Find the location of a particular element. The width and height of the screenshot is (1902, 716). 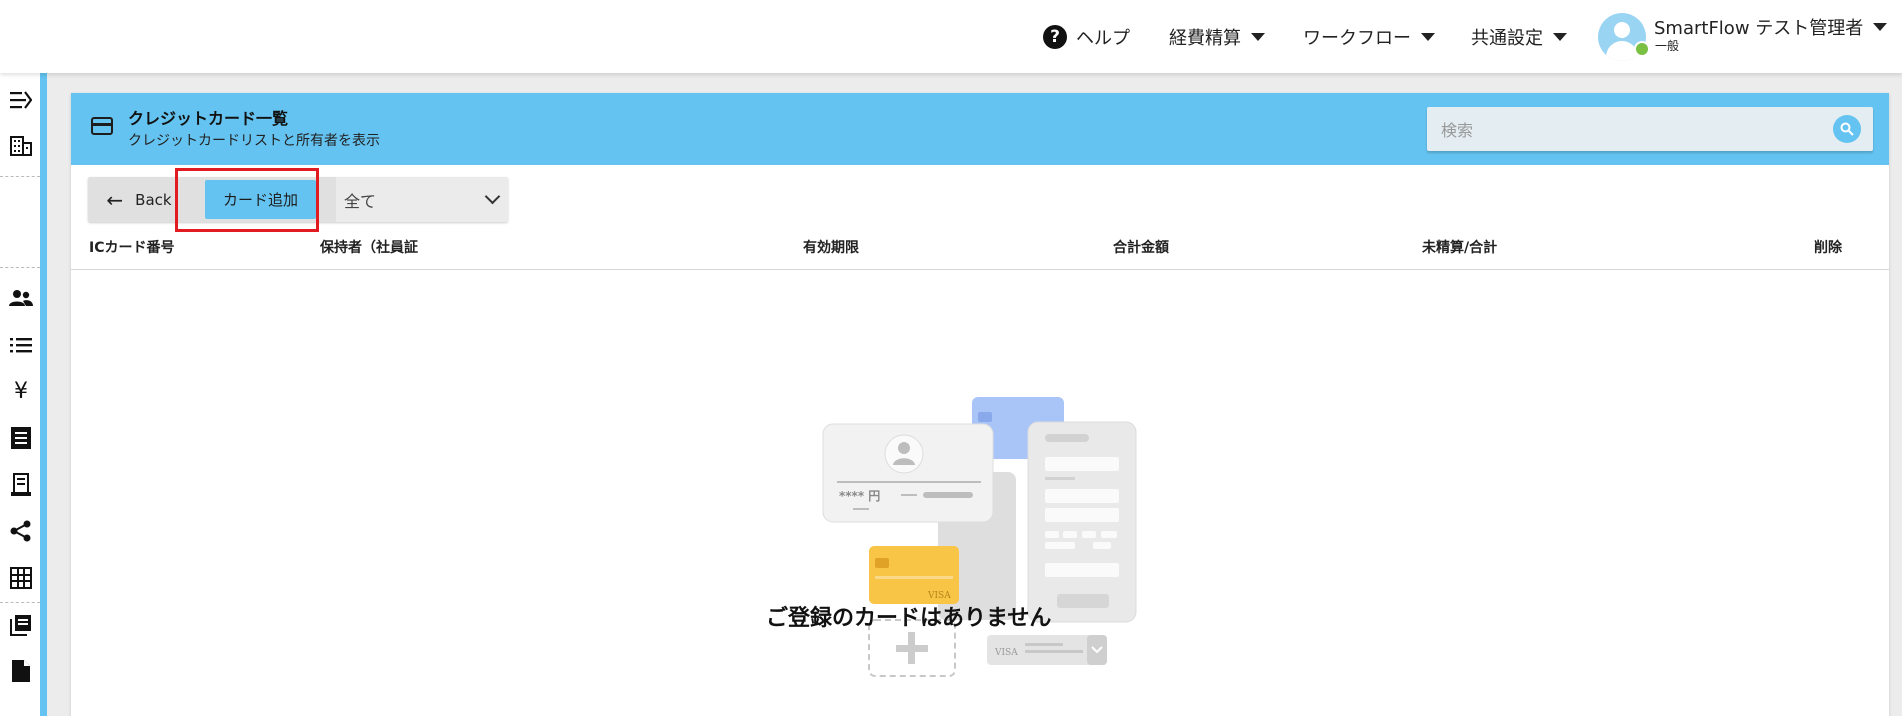

people-icon is located at coordinates (21, 298).